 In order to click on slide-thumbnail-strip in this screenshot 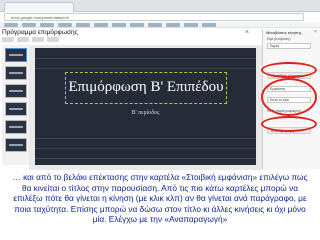, I will do `click(15, 105)`.